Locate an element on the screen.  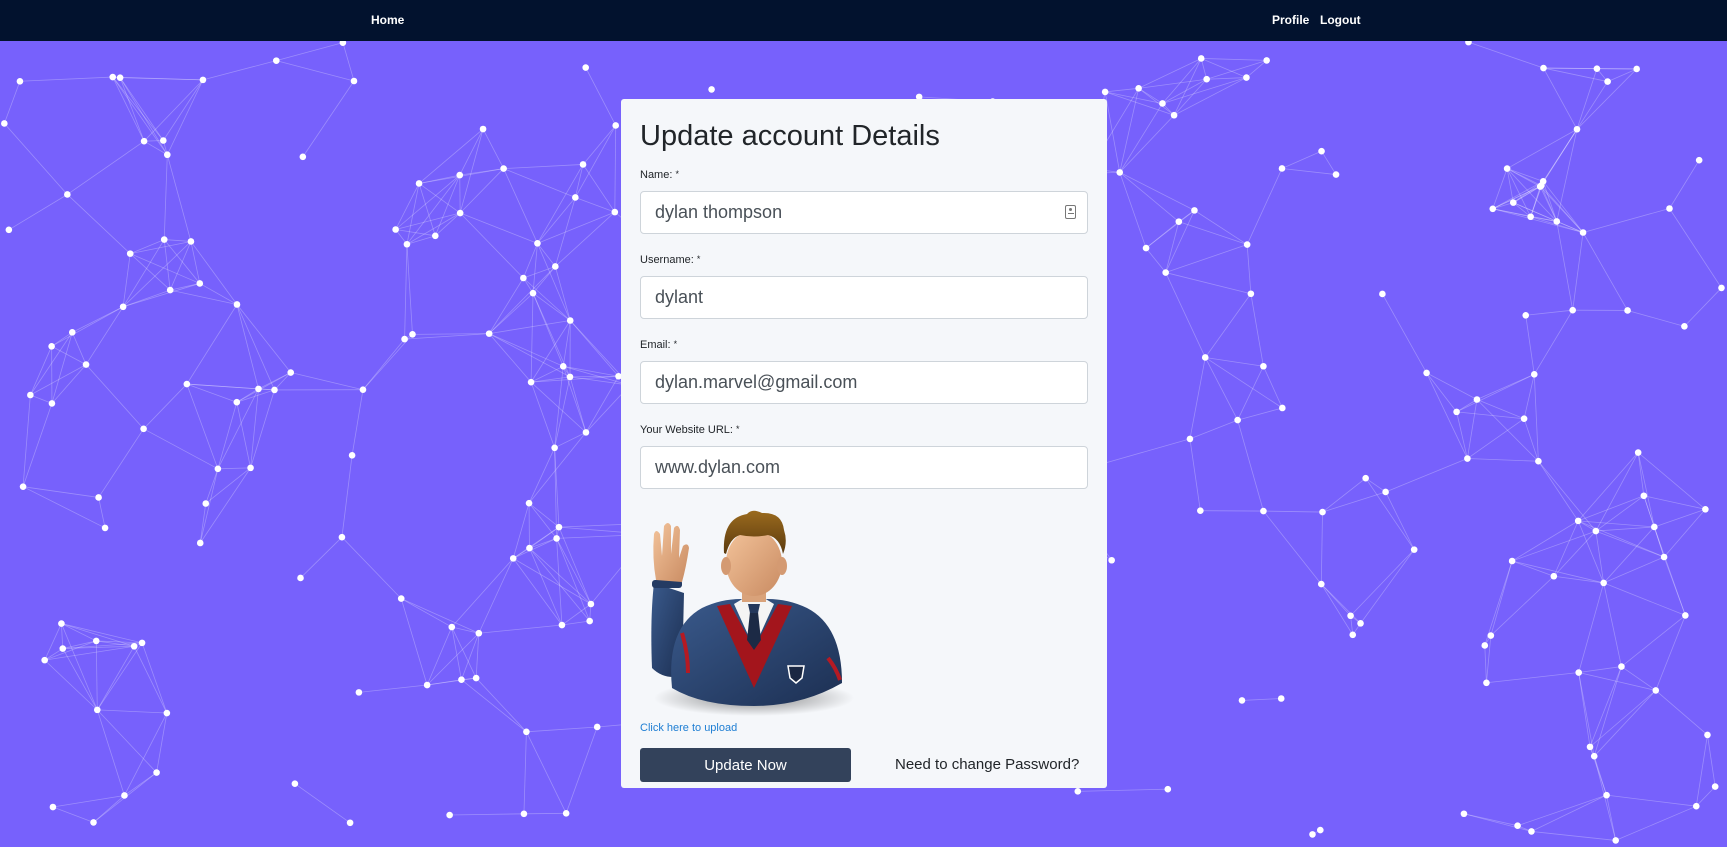
nav-profile-link: Profile is located at coordinates (1290, 20).